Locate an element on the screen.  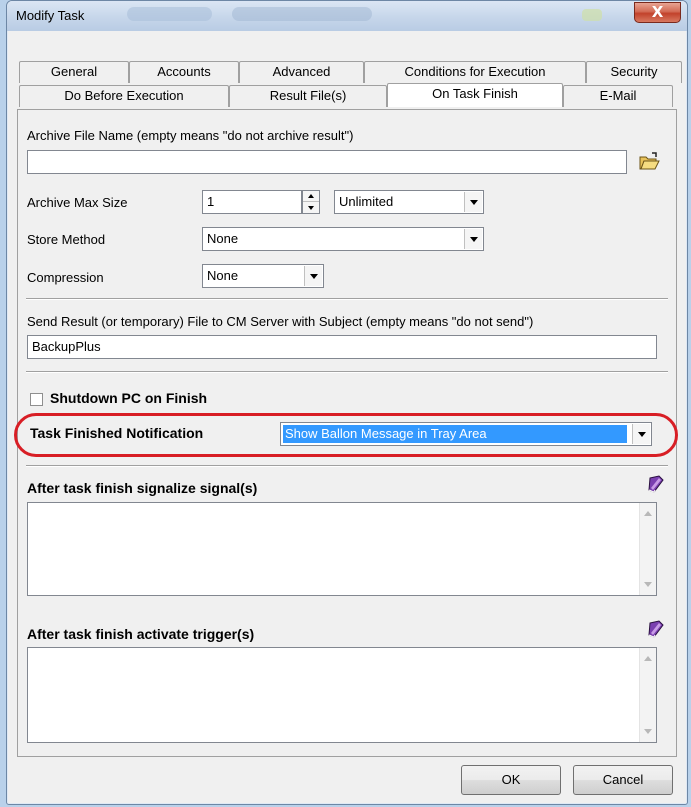
store-method-value: None is located at coordinates (223, 238).